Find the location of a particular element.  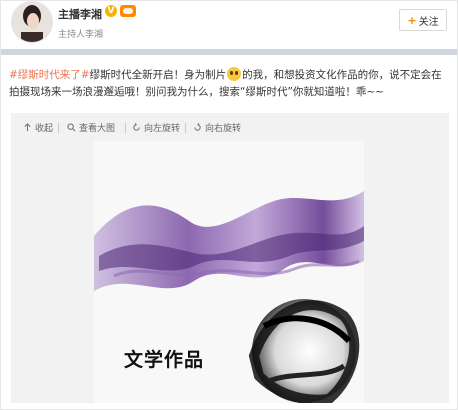

vip-badge-icon is located at coordinates (128, 11).